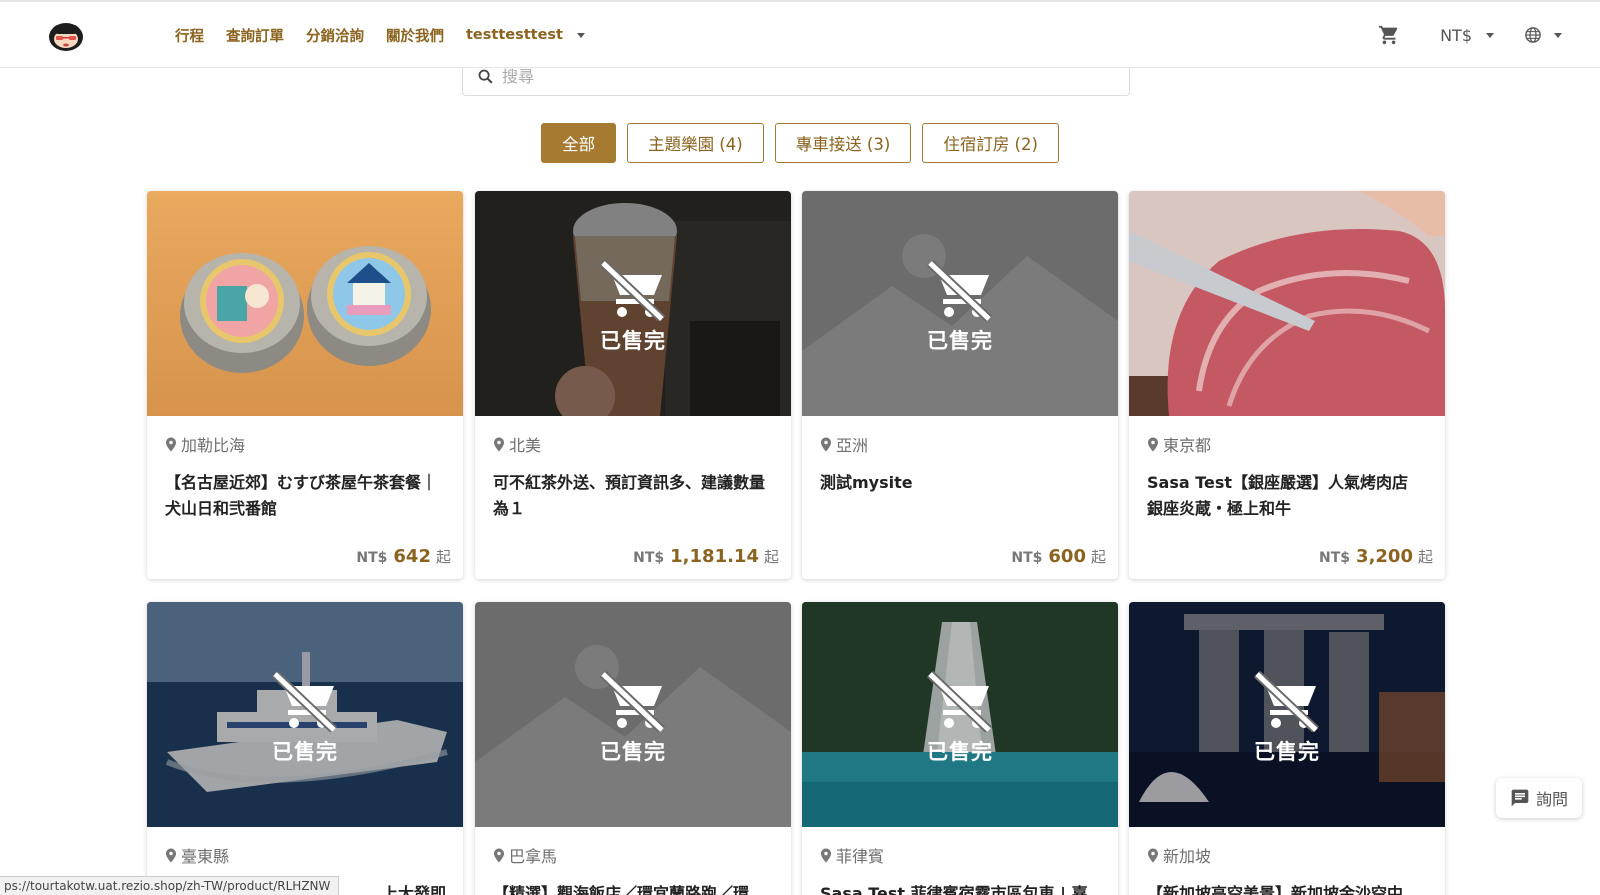 Image resolution: width=1600 pixels, height=895 pixels. Describe the element at coordinates (633, 888) in the screenshot. I see `product-title: 【精選】觀海飯店／環宜蘭路跑／環` at that location.